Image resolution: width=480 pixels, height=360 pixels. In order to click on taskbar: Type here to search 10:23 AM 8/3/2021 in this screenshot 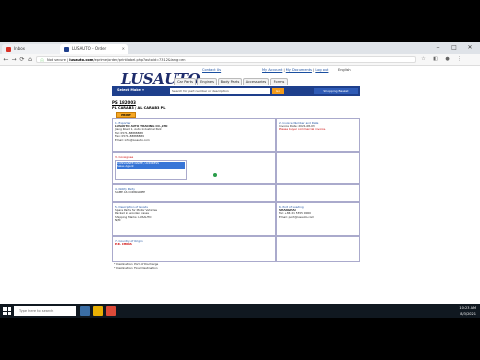, I will do `click(240, 311)`.